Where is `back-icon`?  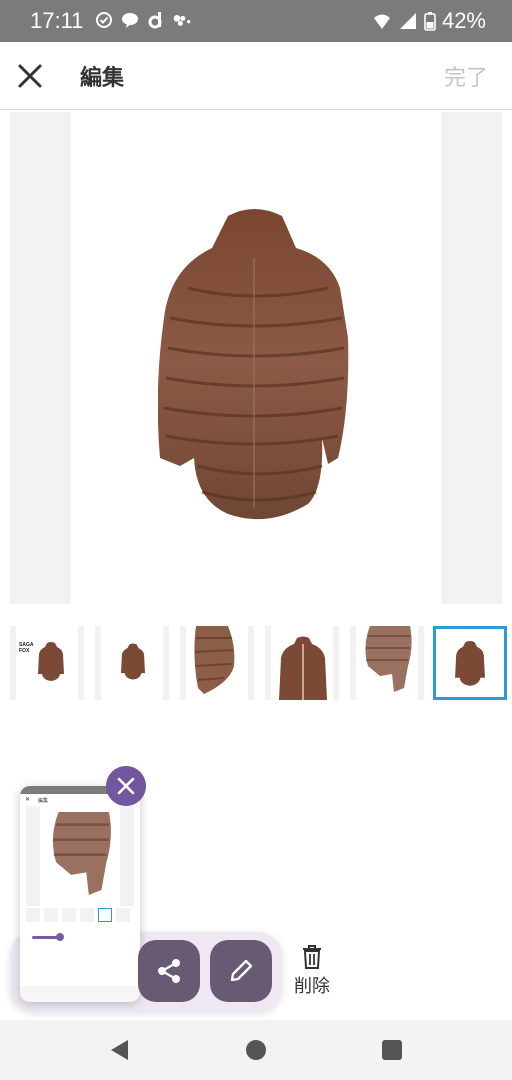
back-icon is located at coordinates (120, 1050).